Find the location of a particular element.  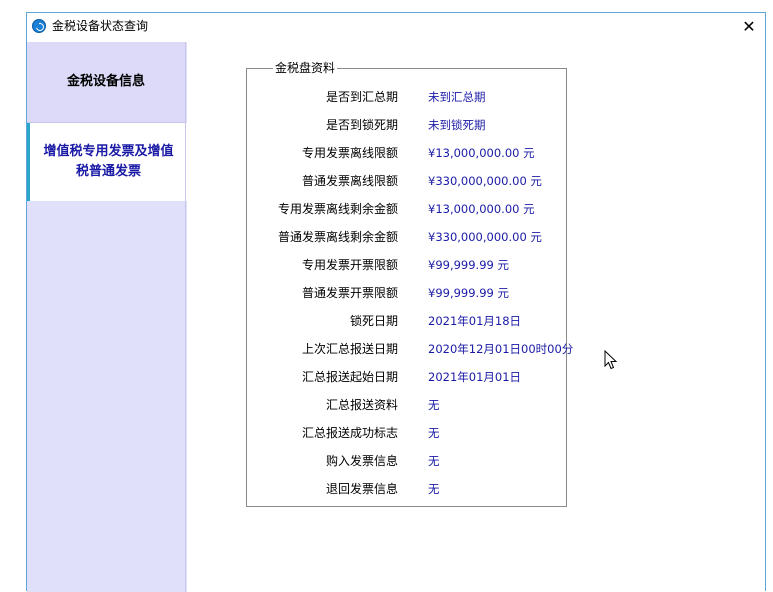

mouse-pointer-icon is located at coordinates (611, 360).